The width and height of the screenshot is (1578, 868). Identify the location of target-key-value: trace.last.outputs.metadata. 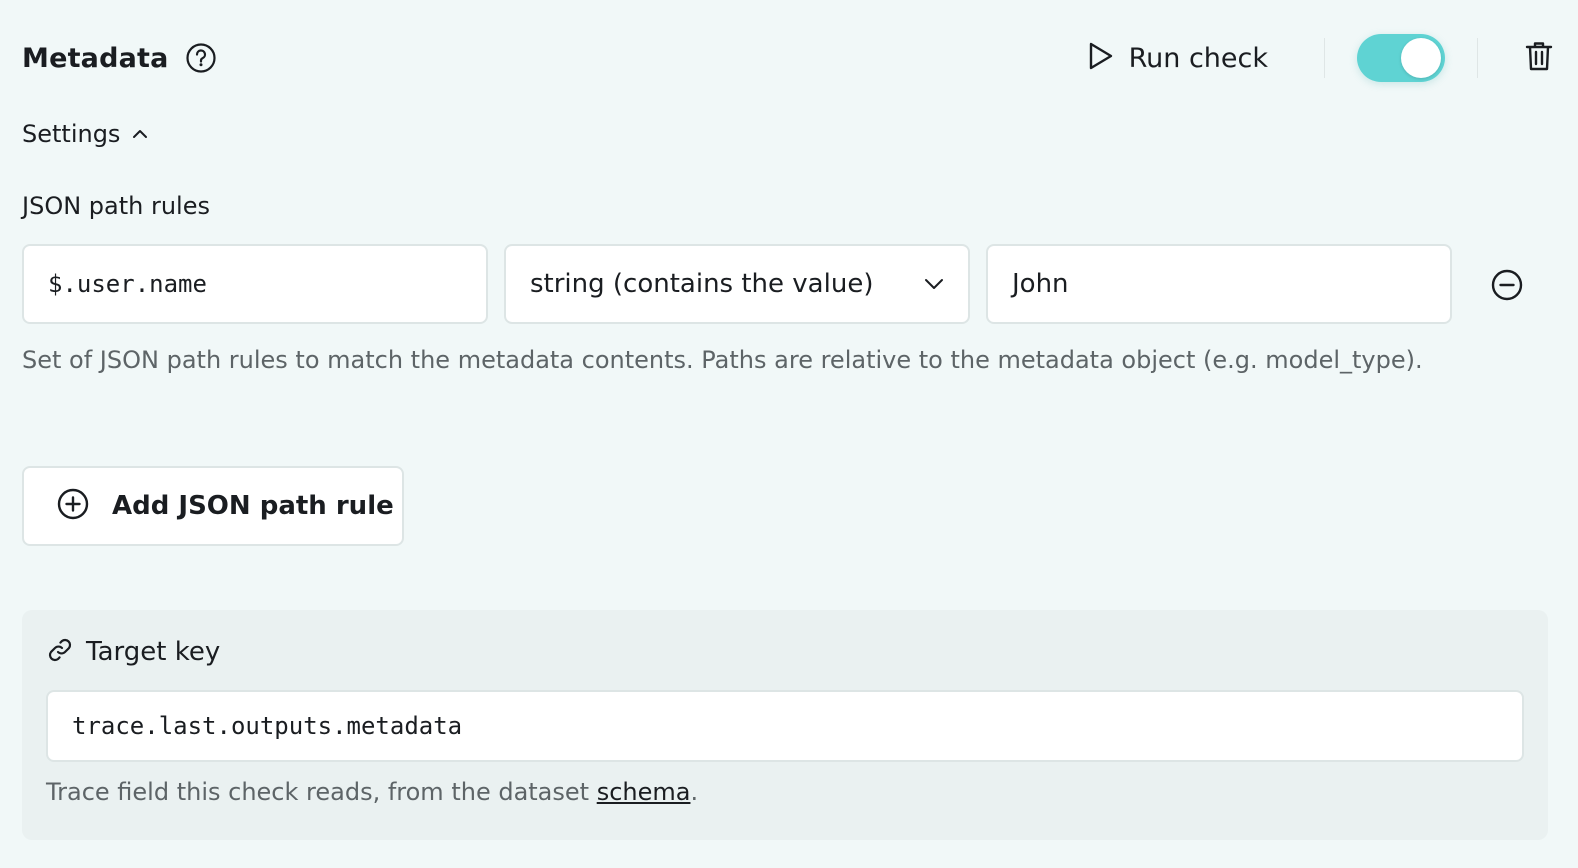
(267, 726).